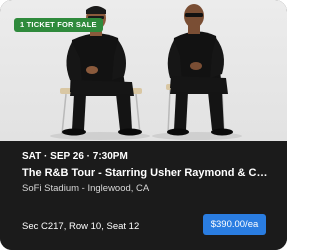 Image resolution: width=320 pixels, height=250 pixels. What do you see at coordinates (234, 224) in the screenshot?
I see `price-button: $390.00/ea` at bounding box center [234, 224].